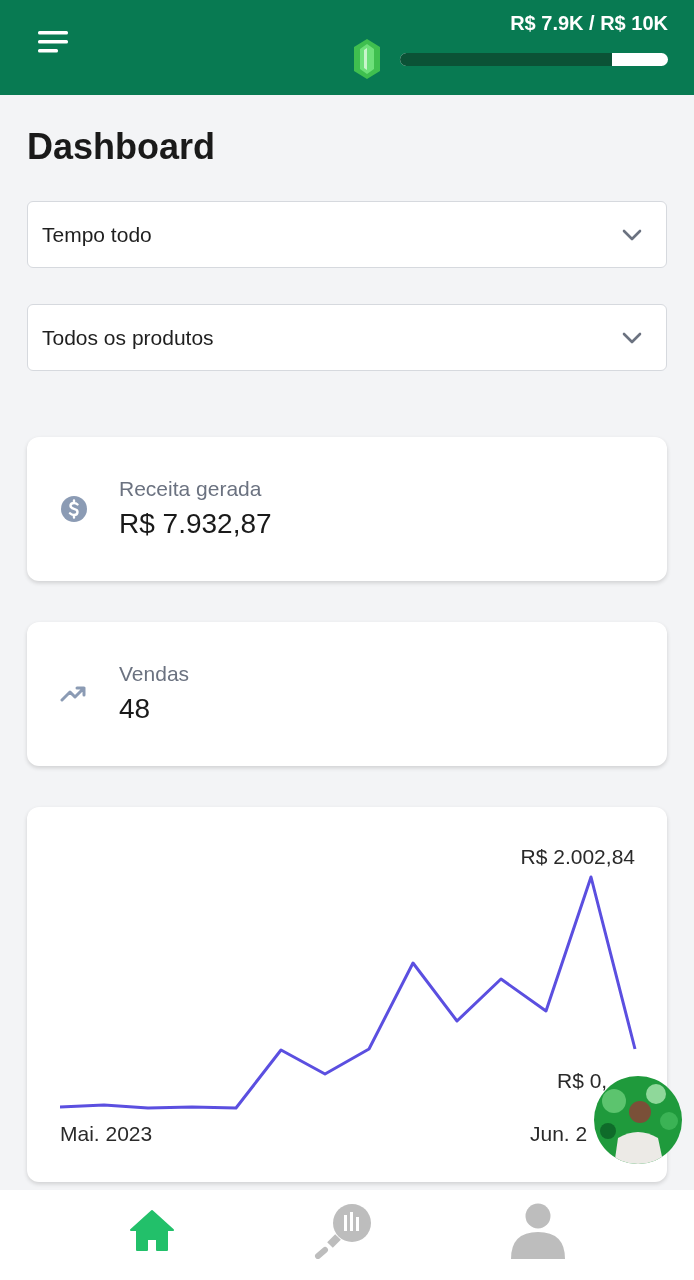 This screenshot has height=1280, width=694. I want to click on page-title: Dashboard, so click(122, 147).